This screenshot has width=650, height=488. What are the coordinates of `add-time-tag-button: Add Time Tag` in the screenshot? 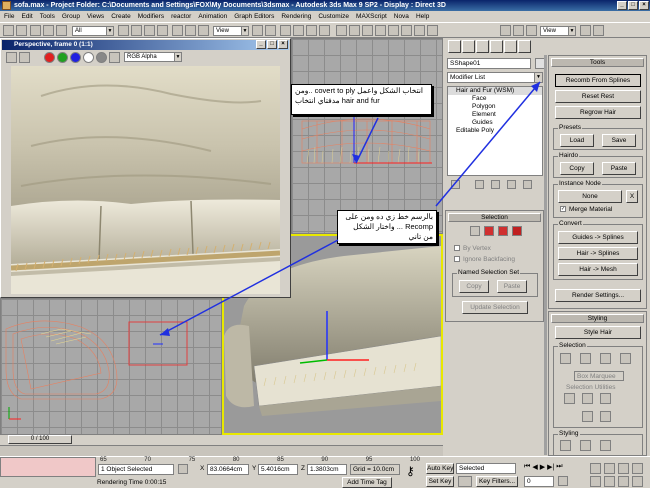 It's located at (367, 482).